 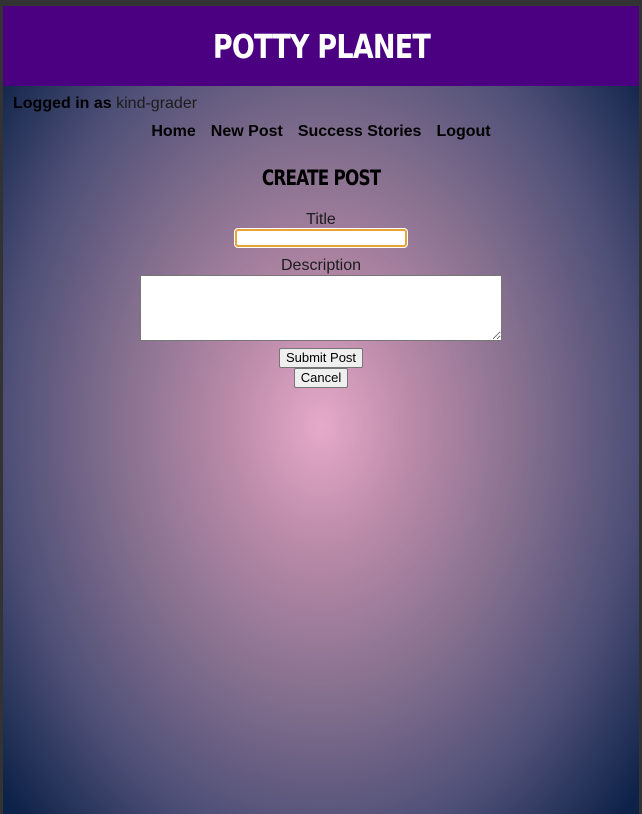 I want to click on description-textarea, so click(x=321, y=307).